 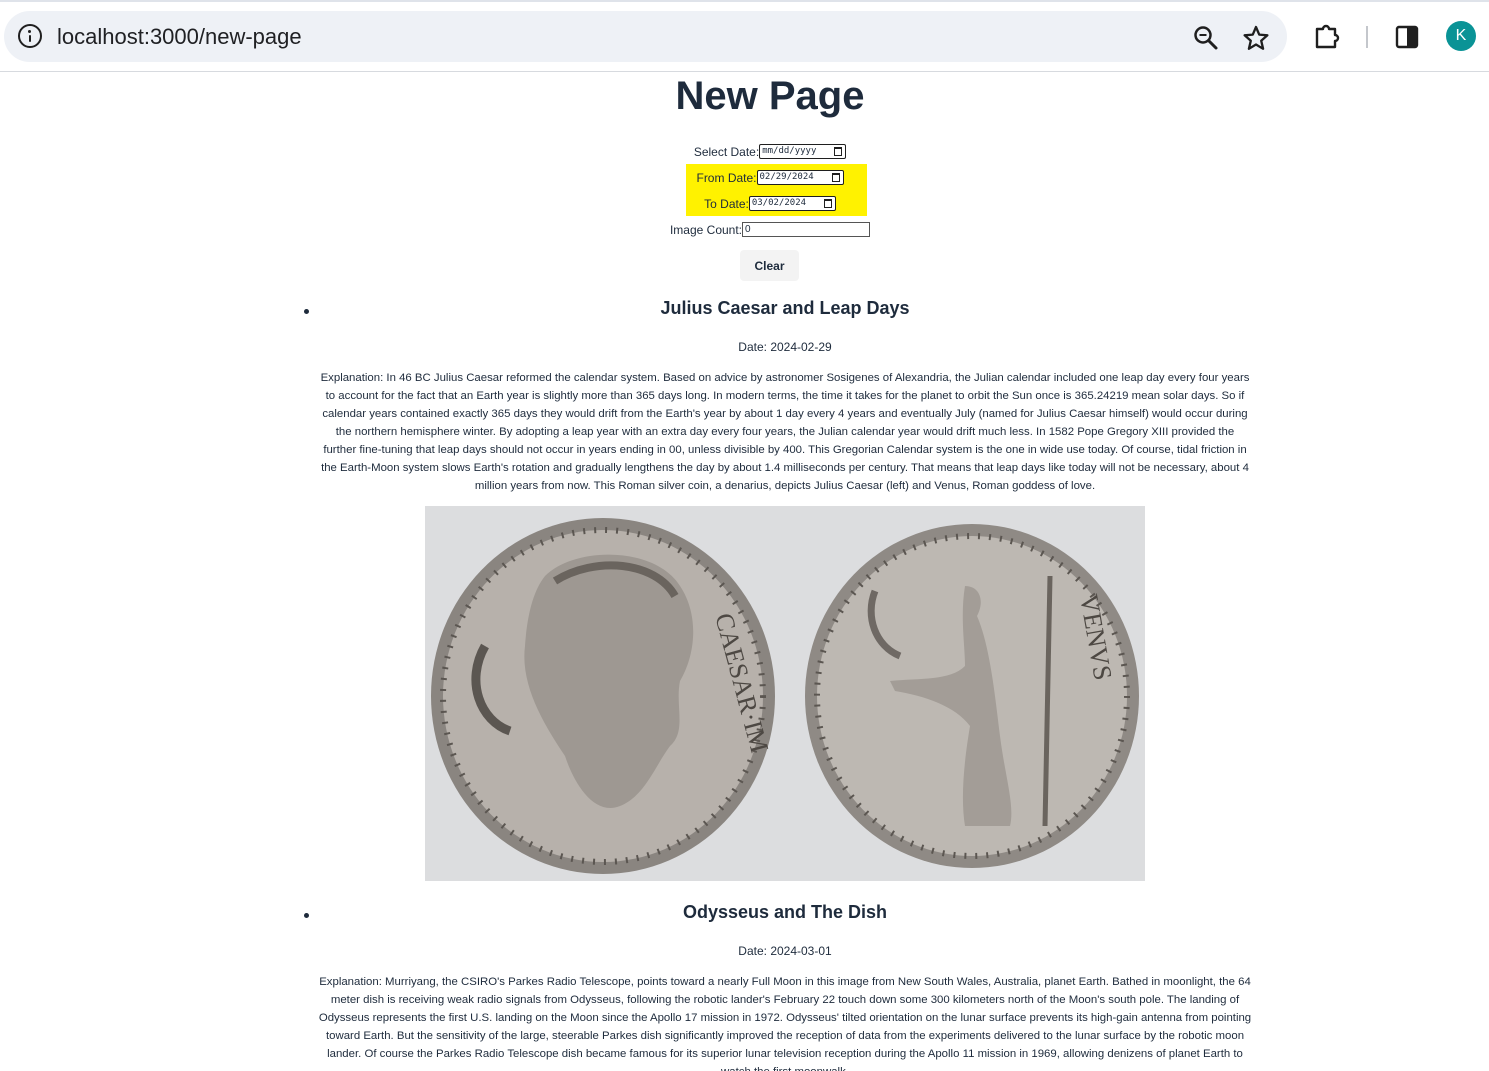 I want to click on from-date-input: 02/29/2024, so click(x=800, y=178).